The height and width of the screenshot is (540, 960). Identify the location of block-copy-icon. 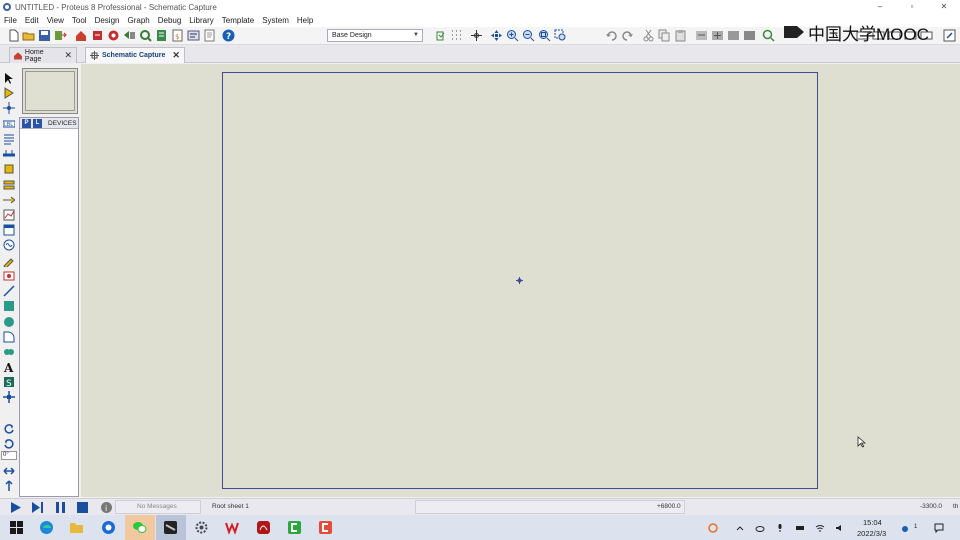
(701, 35).